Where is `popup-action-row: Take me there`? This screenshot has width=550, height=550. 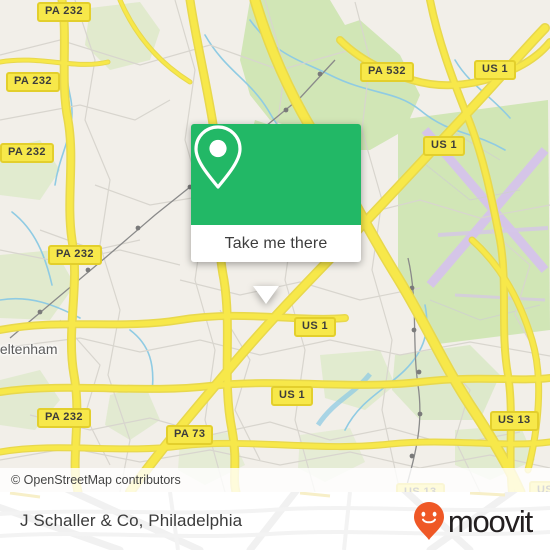 popup-action-row: Take me there is located at coordinates (276, 243).